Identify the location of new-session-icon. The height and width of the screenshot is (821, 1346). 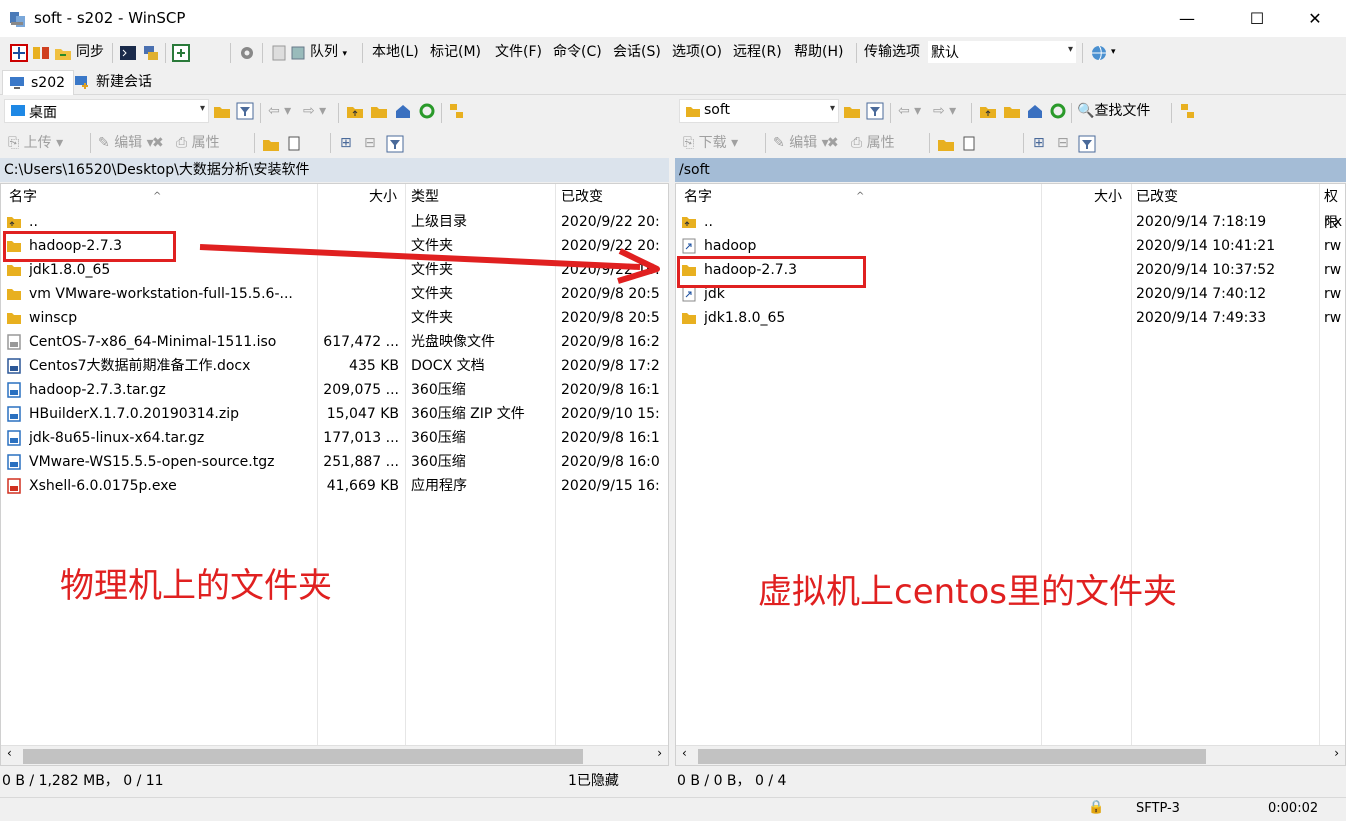
(19, 53).